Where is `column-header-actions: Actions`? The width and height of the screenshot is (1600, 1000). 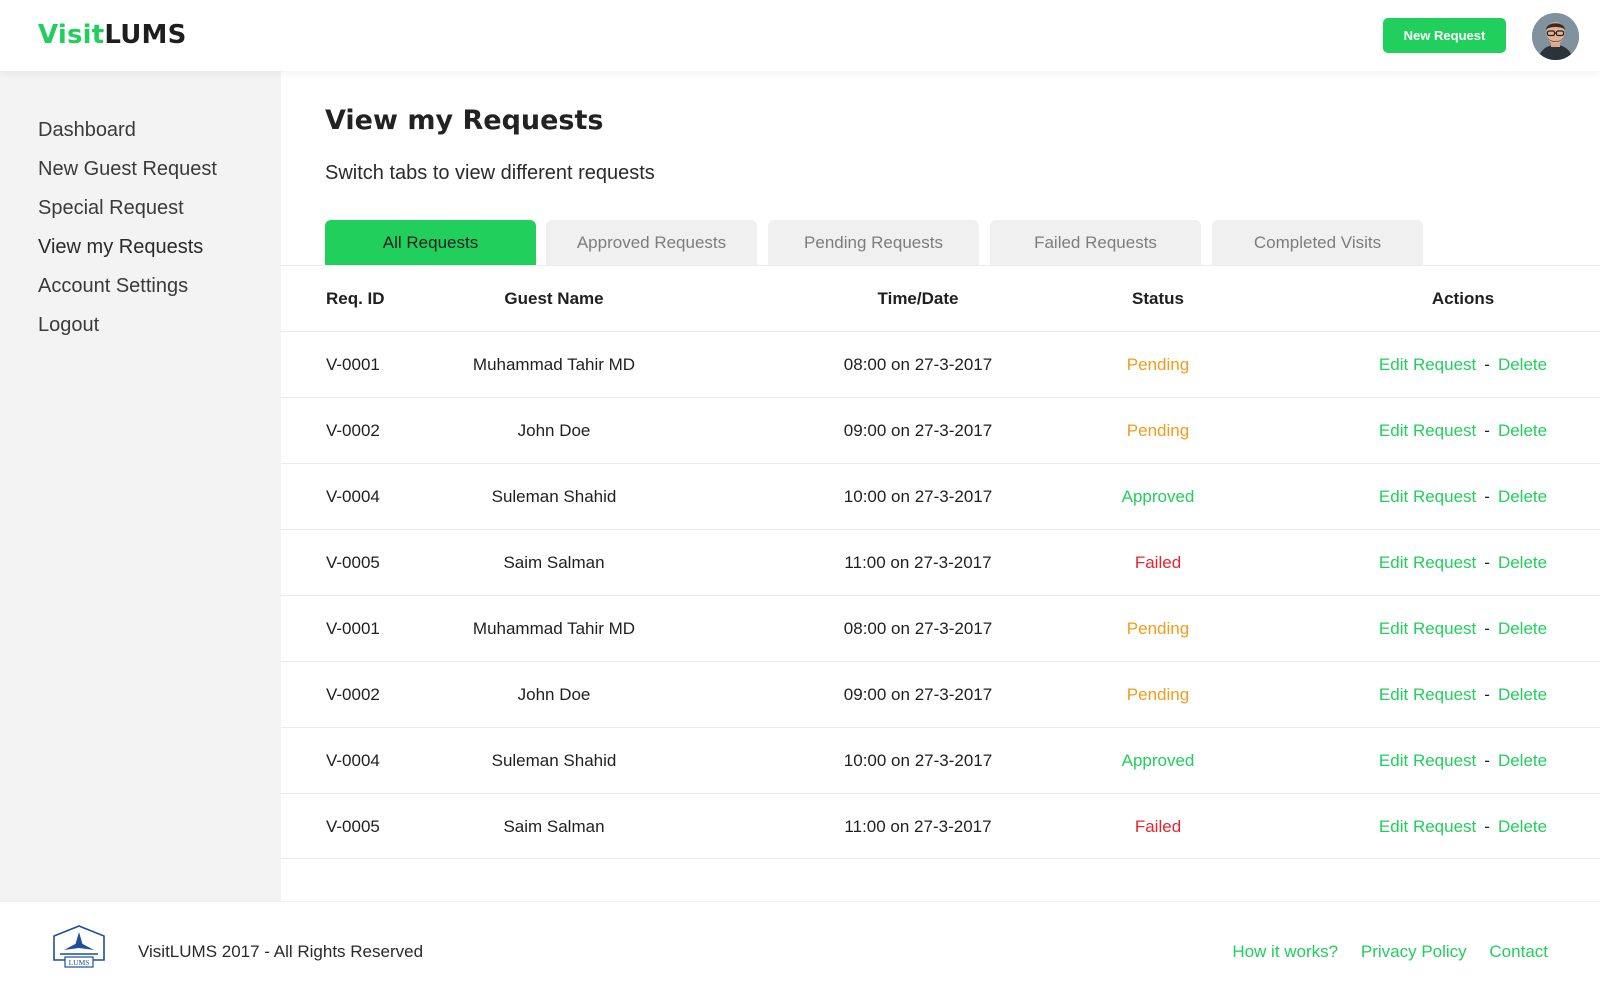
column-header-actions: Actions is located at coordinates (1463, 298).